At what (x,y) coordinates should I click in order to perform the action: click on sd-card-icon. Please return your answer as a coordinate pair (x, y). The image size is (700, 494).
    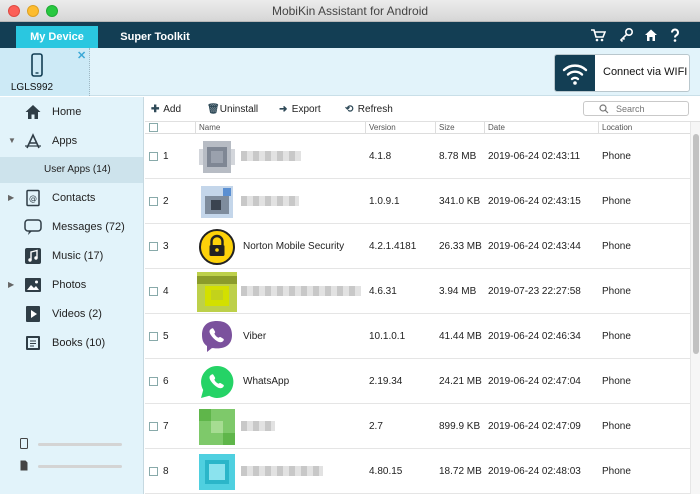
    Looking at the image, I should click on (24, 465).